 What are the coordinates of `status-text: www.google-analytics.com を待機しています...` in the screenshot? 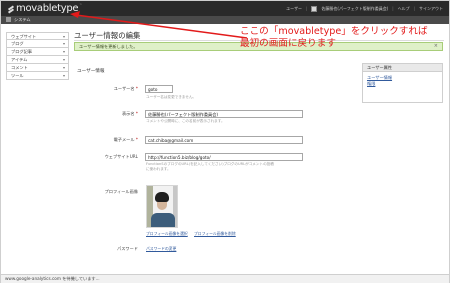 It's located at (52, 278).